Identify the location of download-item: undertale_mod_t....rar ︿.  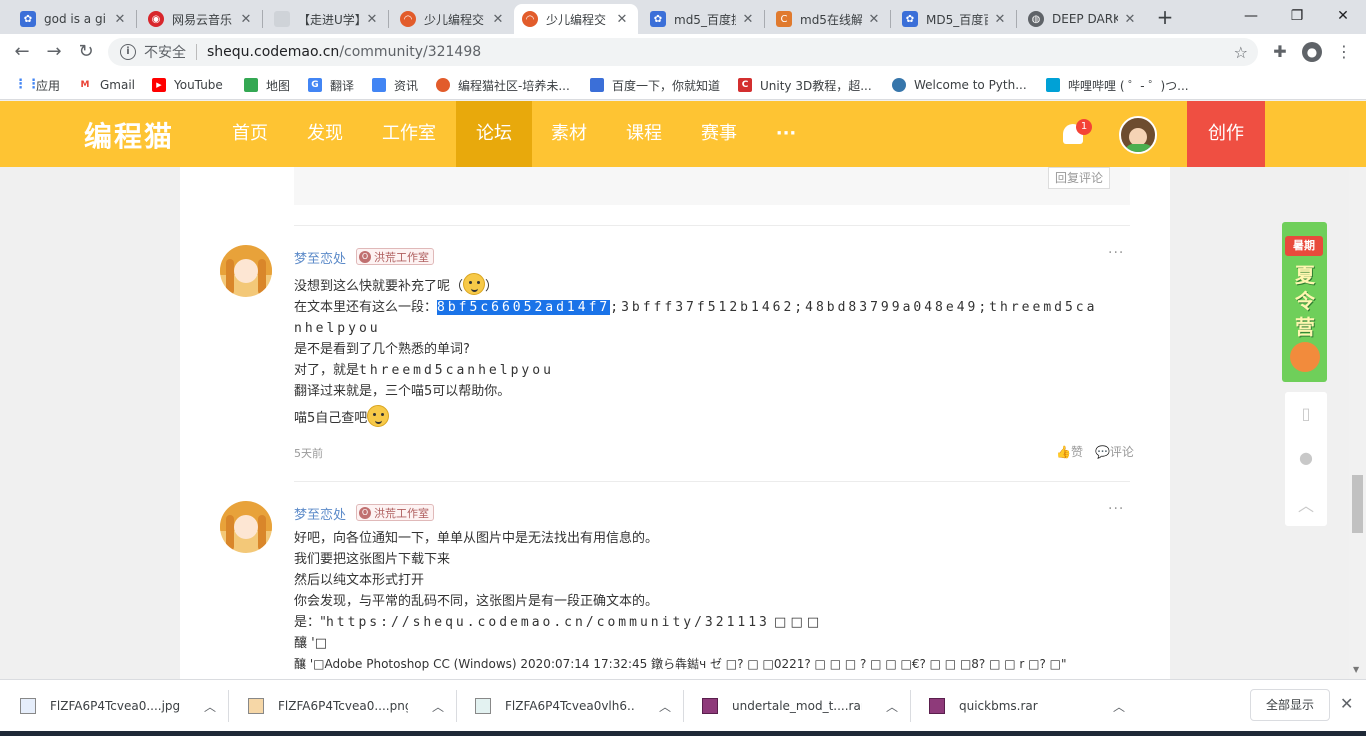
(800, 706).